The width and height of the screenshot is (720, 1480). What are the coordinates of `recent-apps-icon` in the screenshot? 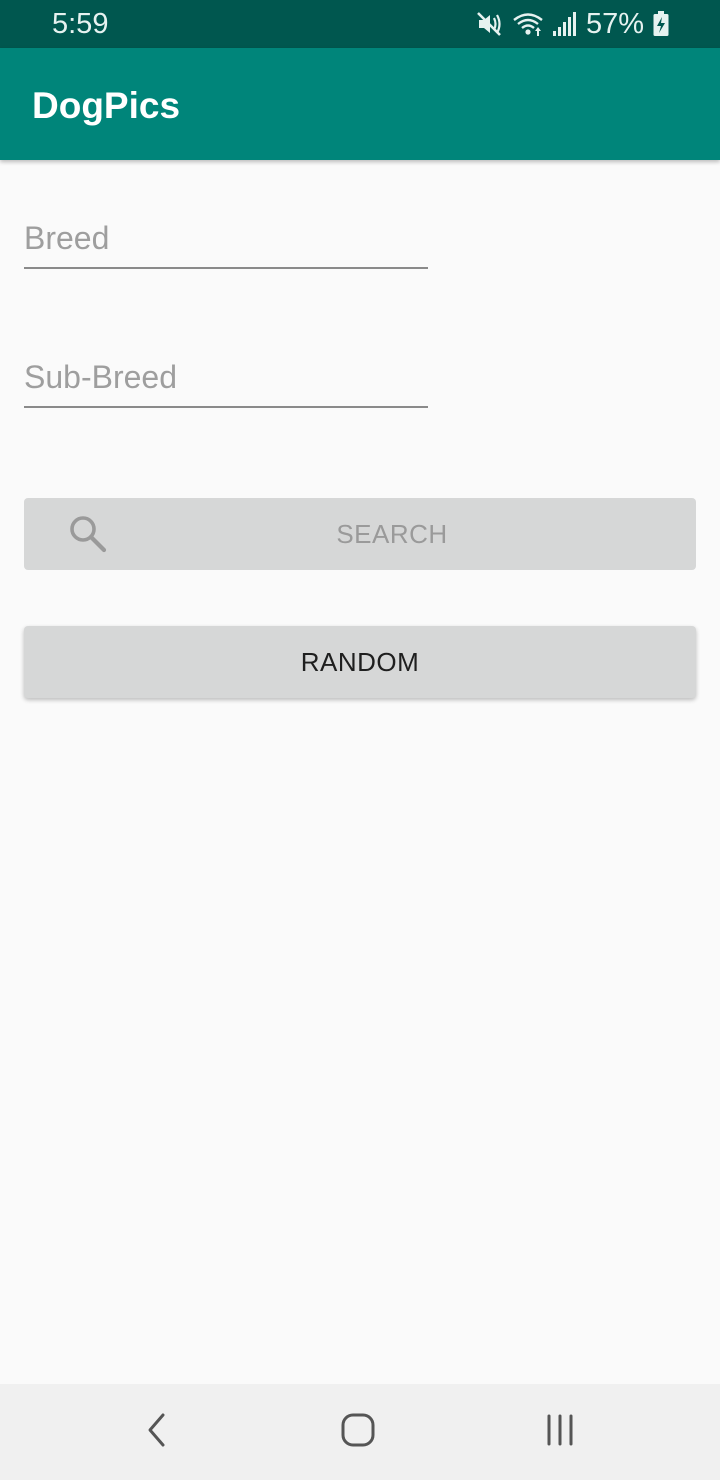 It's located at (560, 1432).